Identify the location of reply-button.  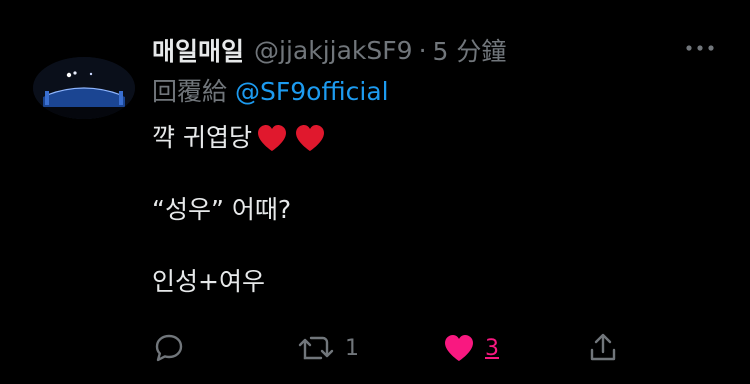
(169, 348).